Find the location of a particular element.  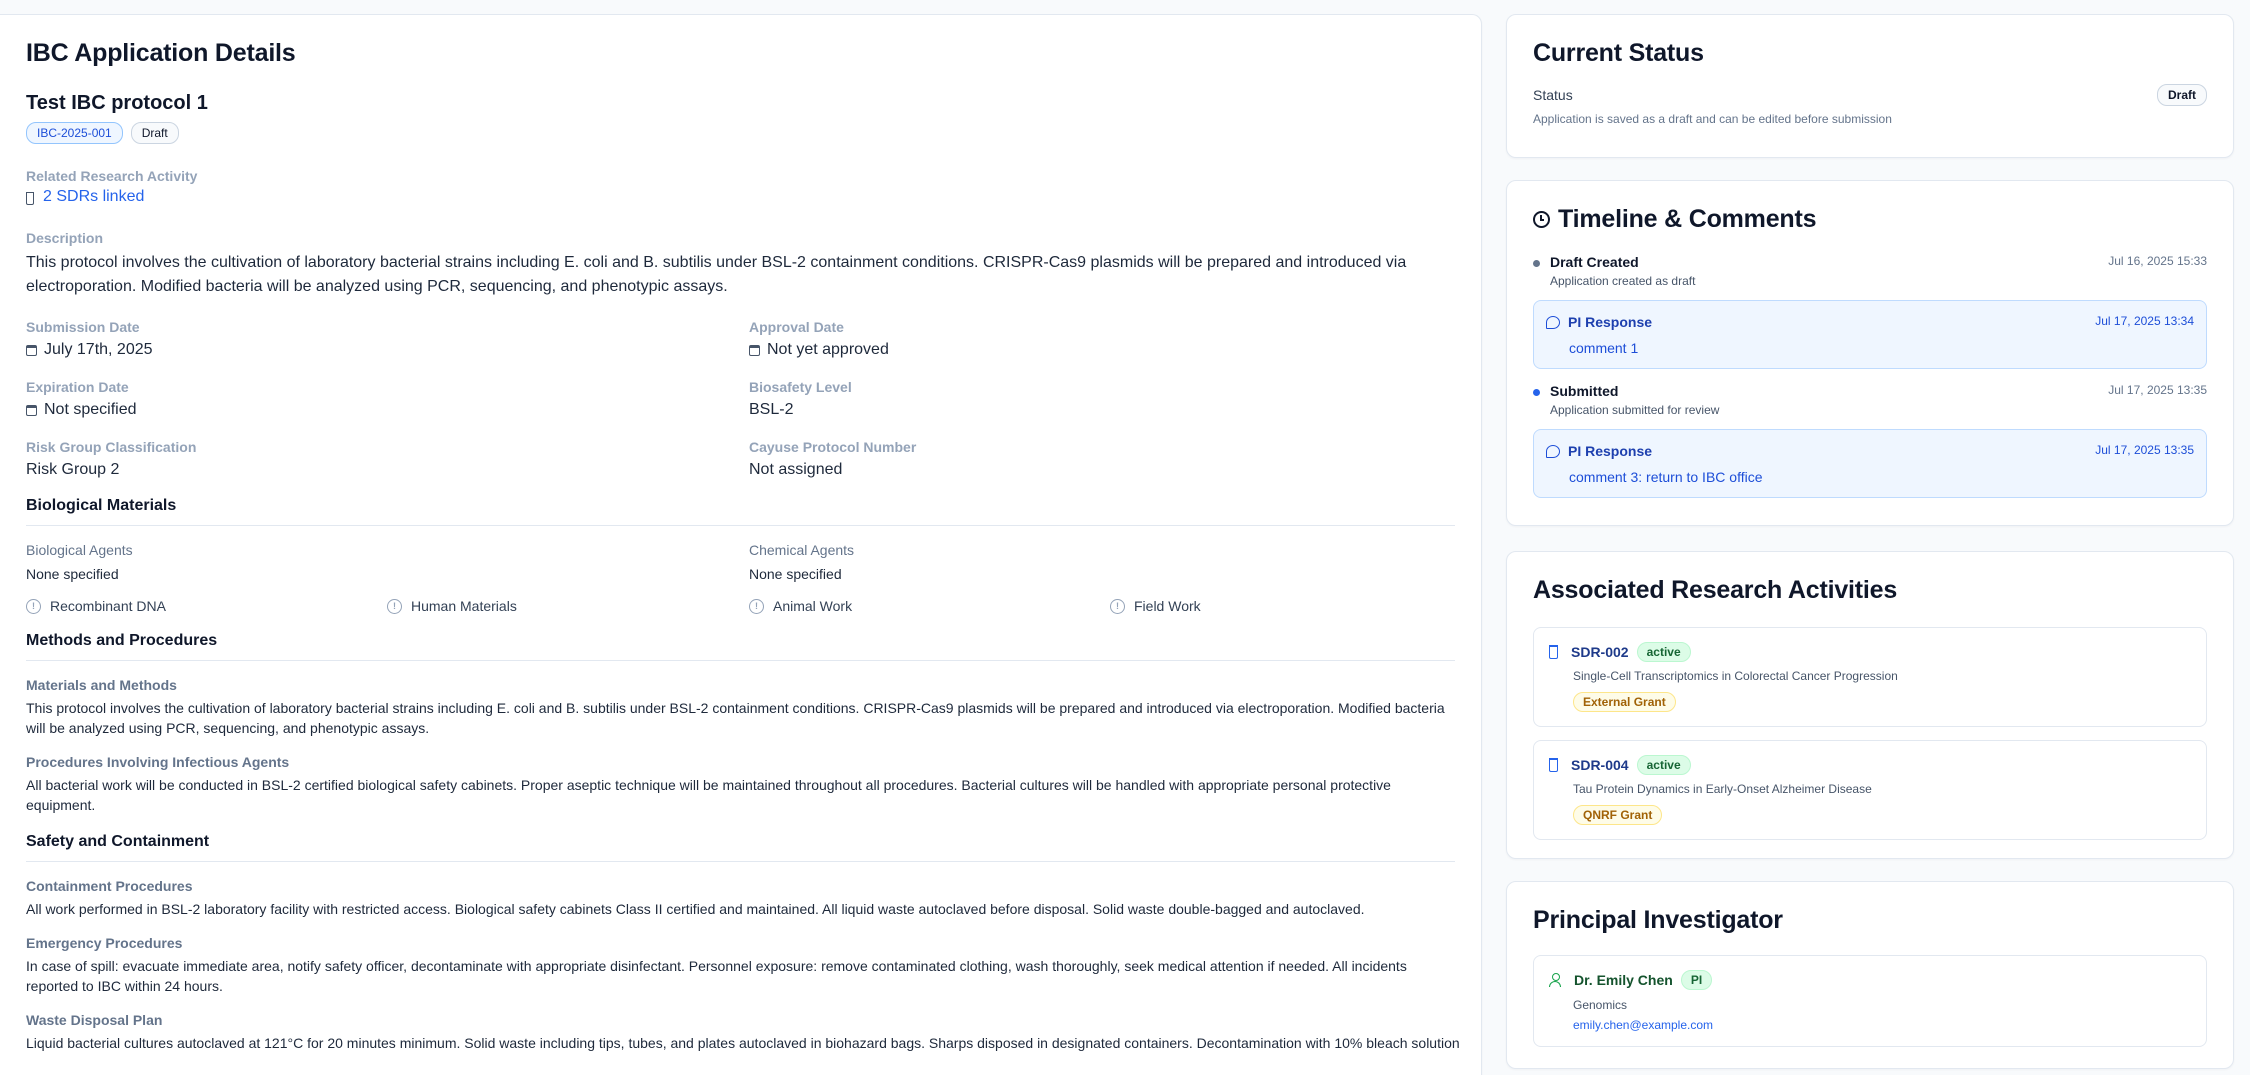

containment-label: Containment Procedures is located at coordinates (109, 886).